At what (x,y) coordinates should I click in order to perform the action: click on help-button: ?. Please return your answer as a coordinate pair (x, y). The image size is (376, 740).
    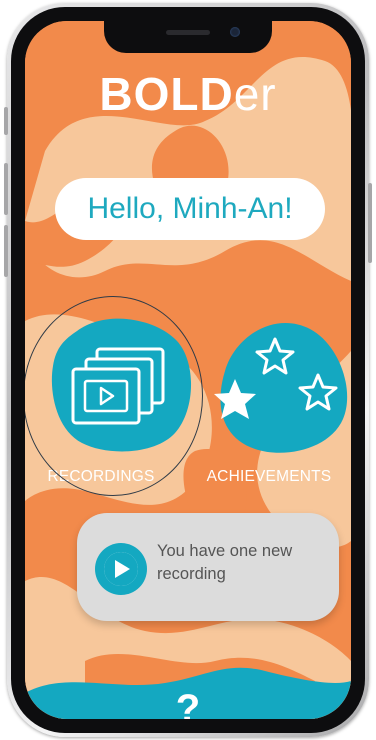
    Looking at the image, I should click on (188, 704).